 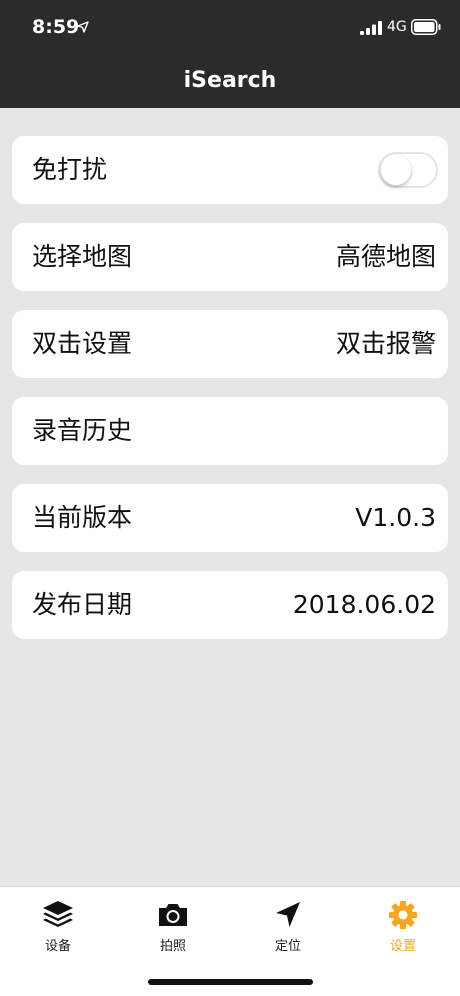 What do you see at coordinates (230, 257) in the screenshot?
I see `map-select-row: 选择地图 高德地图` at bounding box center [230, 257].